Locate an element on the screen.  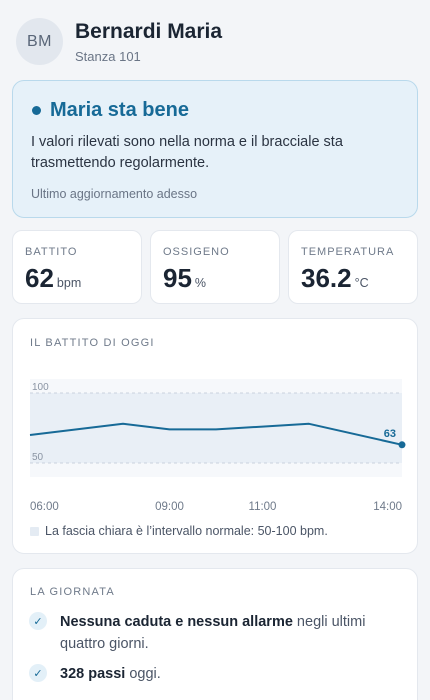
status-title: Maria sta bene is located at coordinates (119, 110).